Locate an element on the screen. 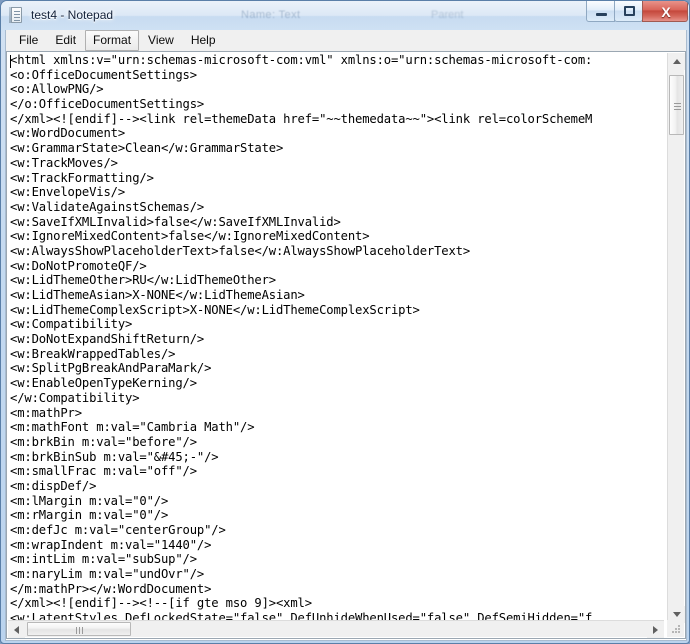  scroll-right-arrow-icon is located at coordinates (655, 629).